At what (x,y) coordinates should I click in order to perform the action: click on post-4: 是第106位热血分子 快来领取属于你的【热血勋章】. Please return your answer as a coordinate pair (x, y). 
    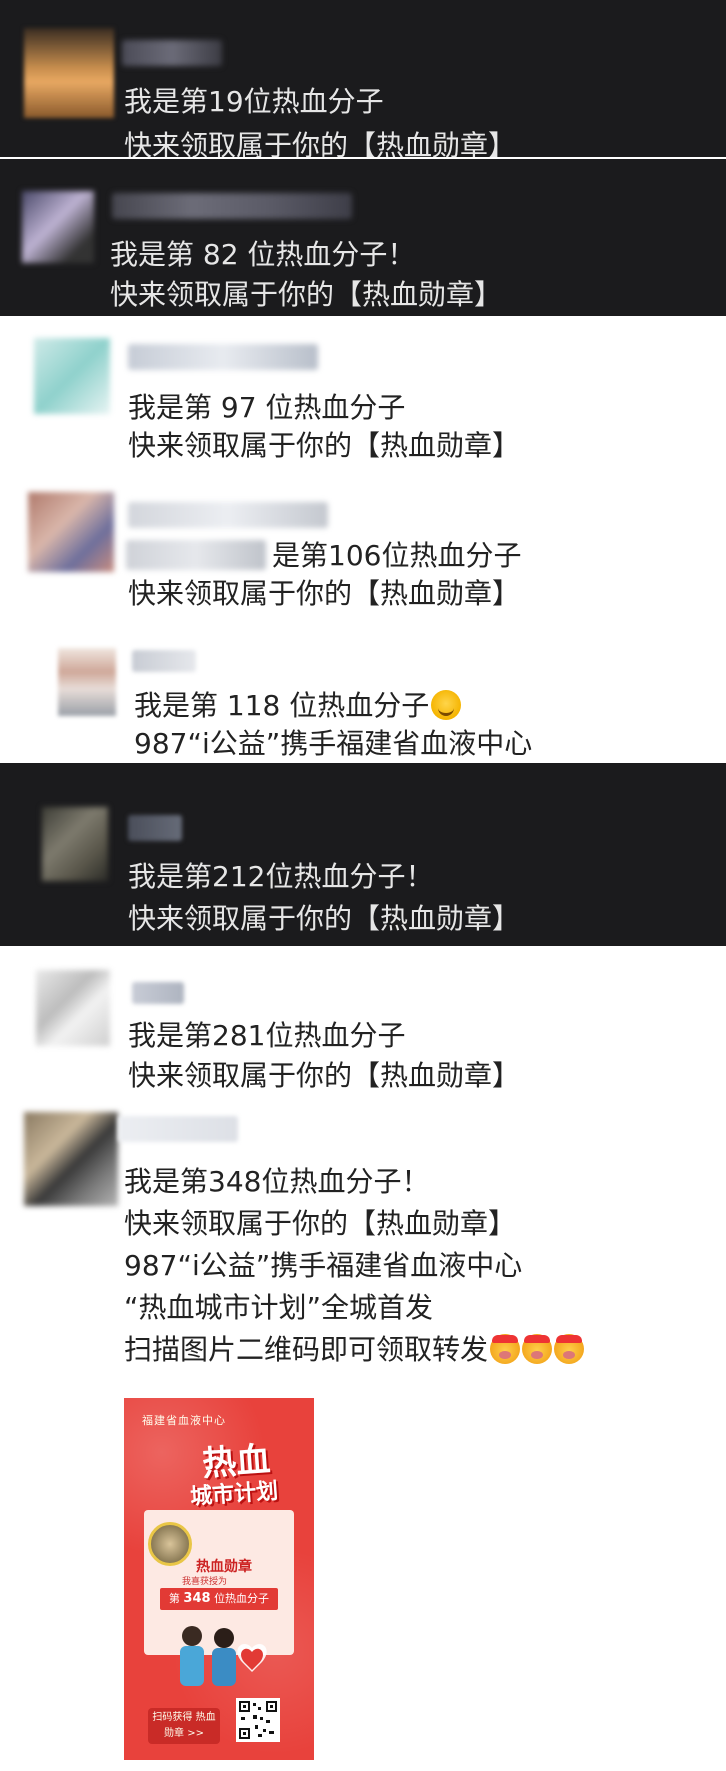
    Looking at the image, I should click on (363, 551).